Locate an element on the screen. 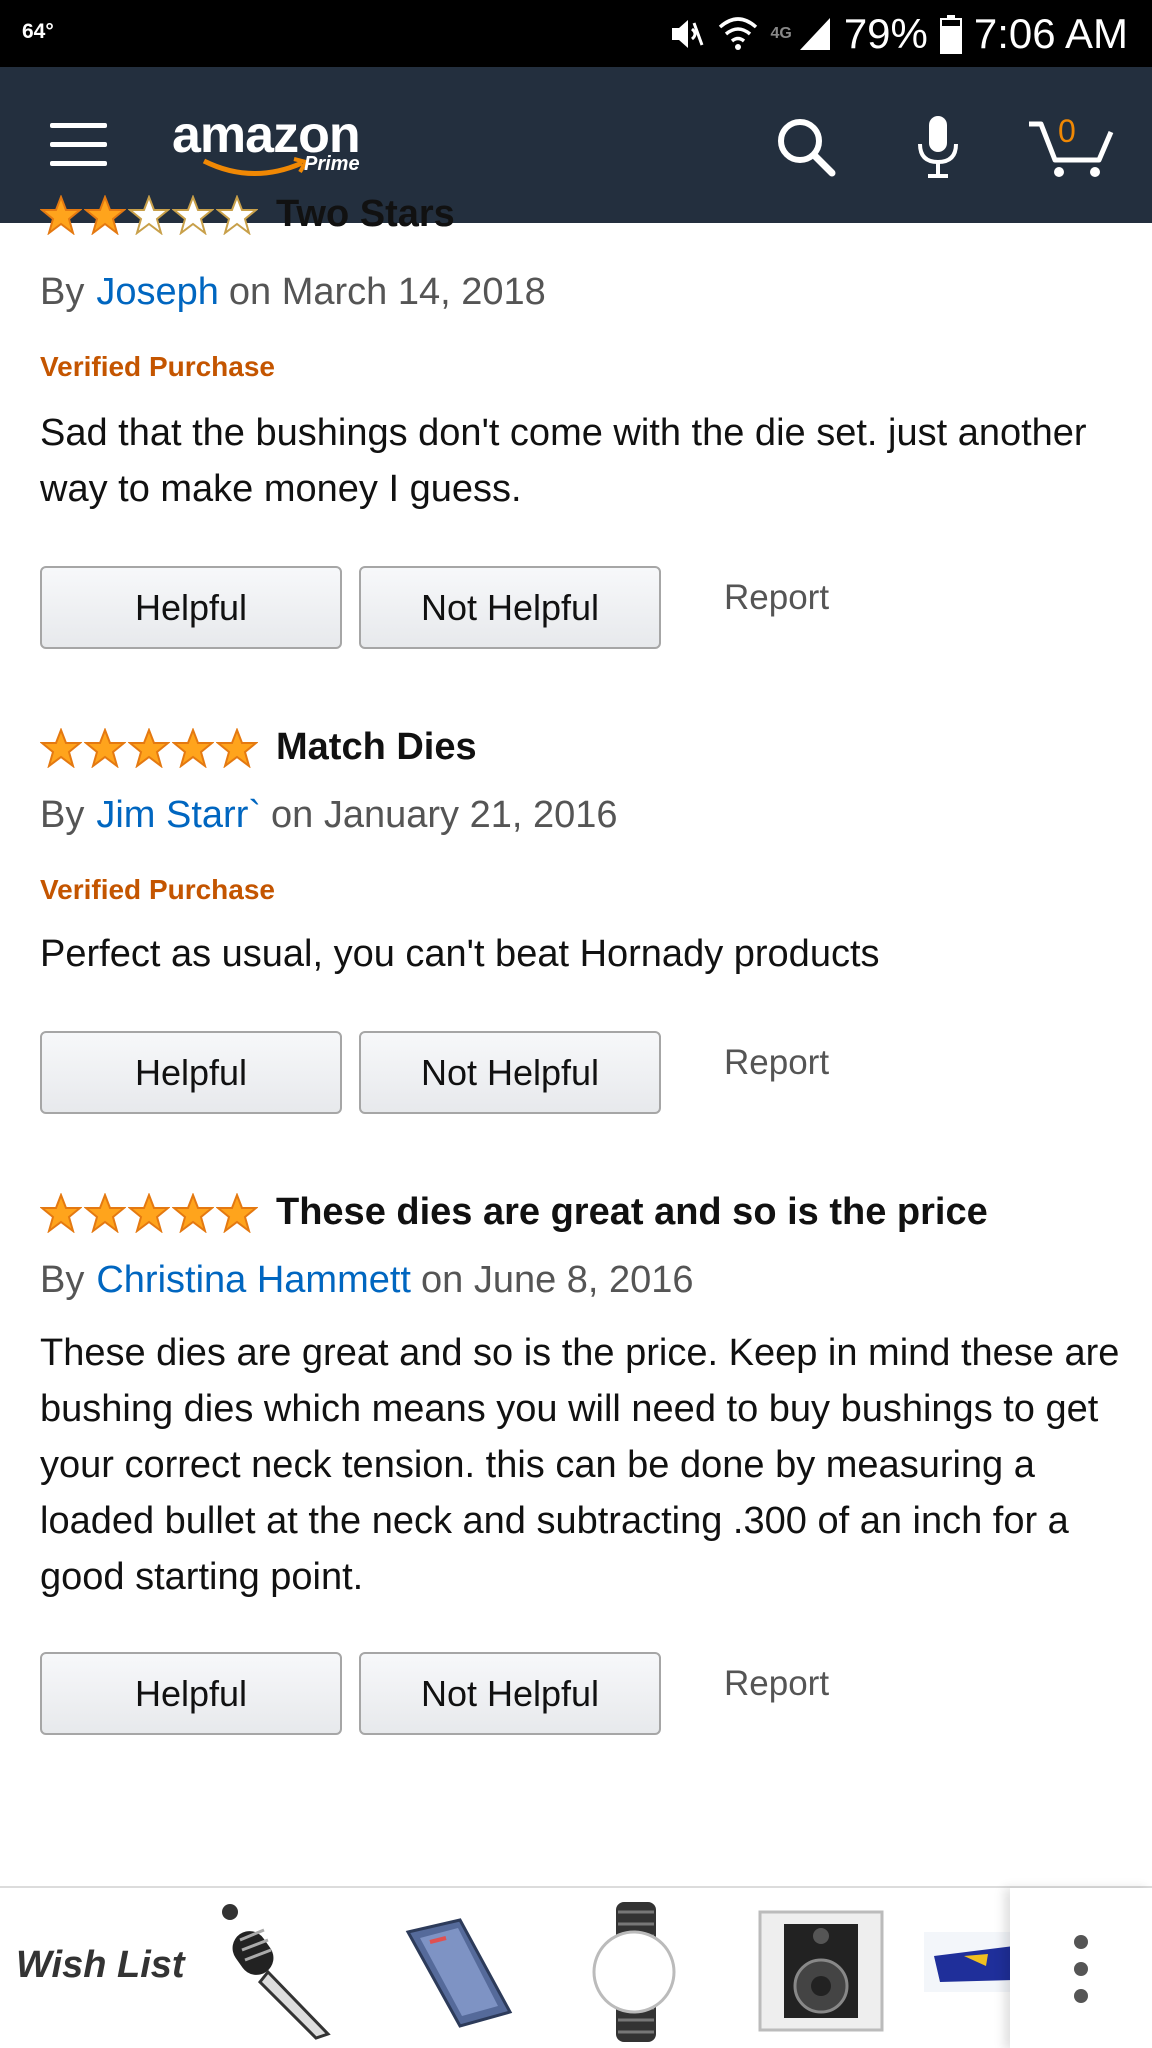 This screenshot has height=2048, width=1152. review-byline: By Jim Starr` on January 21, 2016 is located at coordinates (329, 815).